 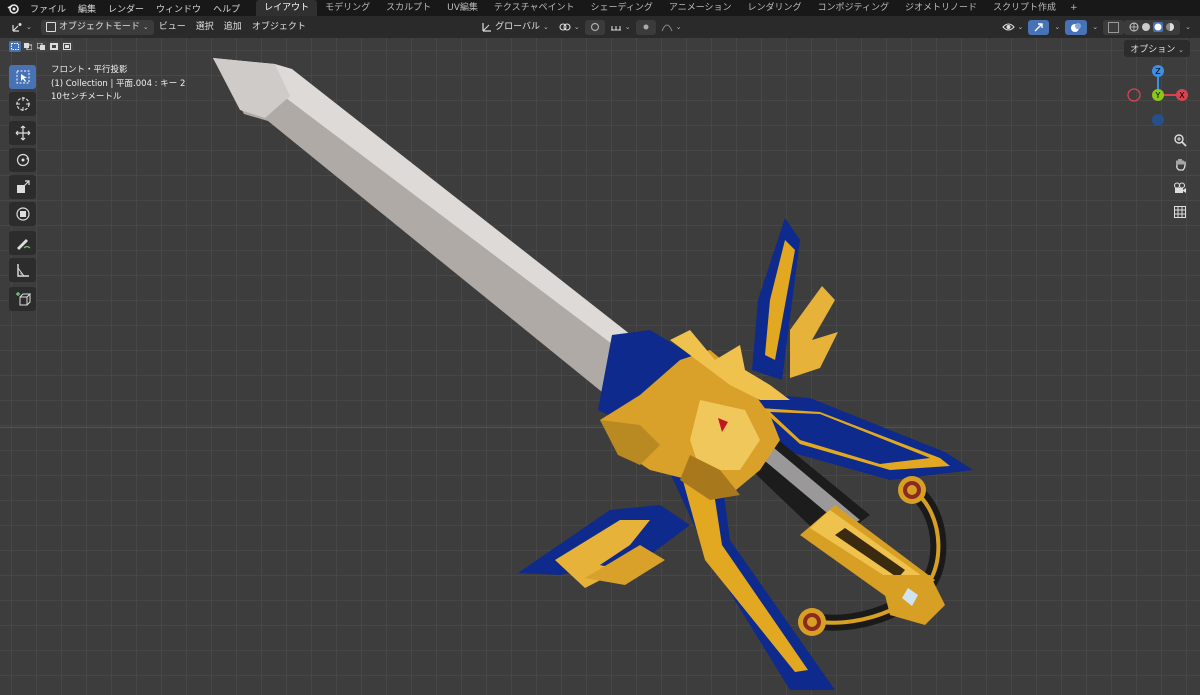 What do you see at coordinates (853, 8) in the screenshot?
I see `tab-compositing: コンポジティング` at bounding box center [853, 8].